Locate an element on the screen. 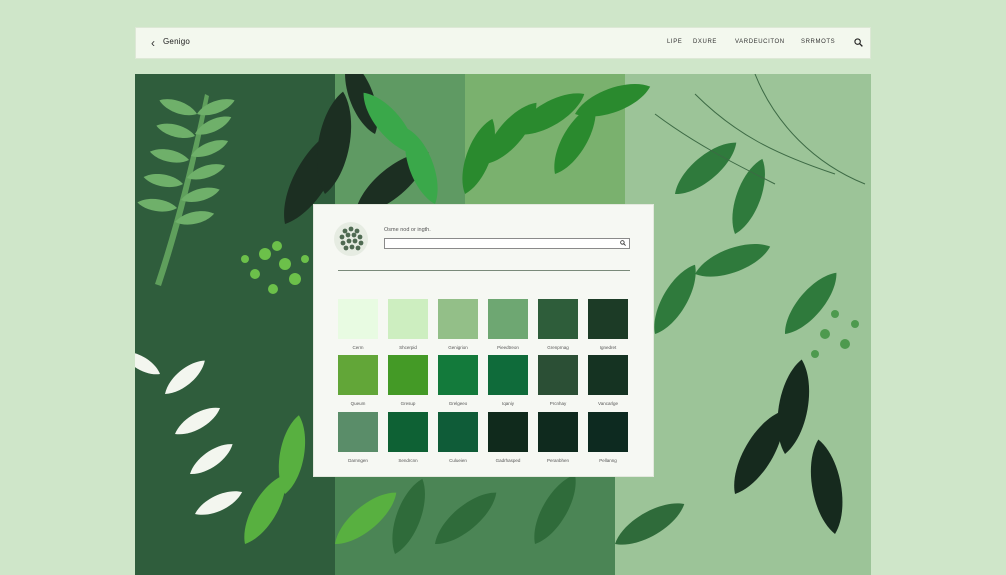 This screenshot has width=1006, height=575. color-swatch-label: Shcerpid is located at coordinates (408, 347).